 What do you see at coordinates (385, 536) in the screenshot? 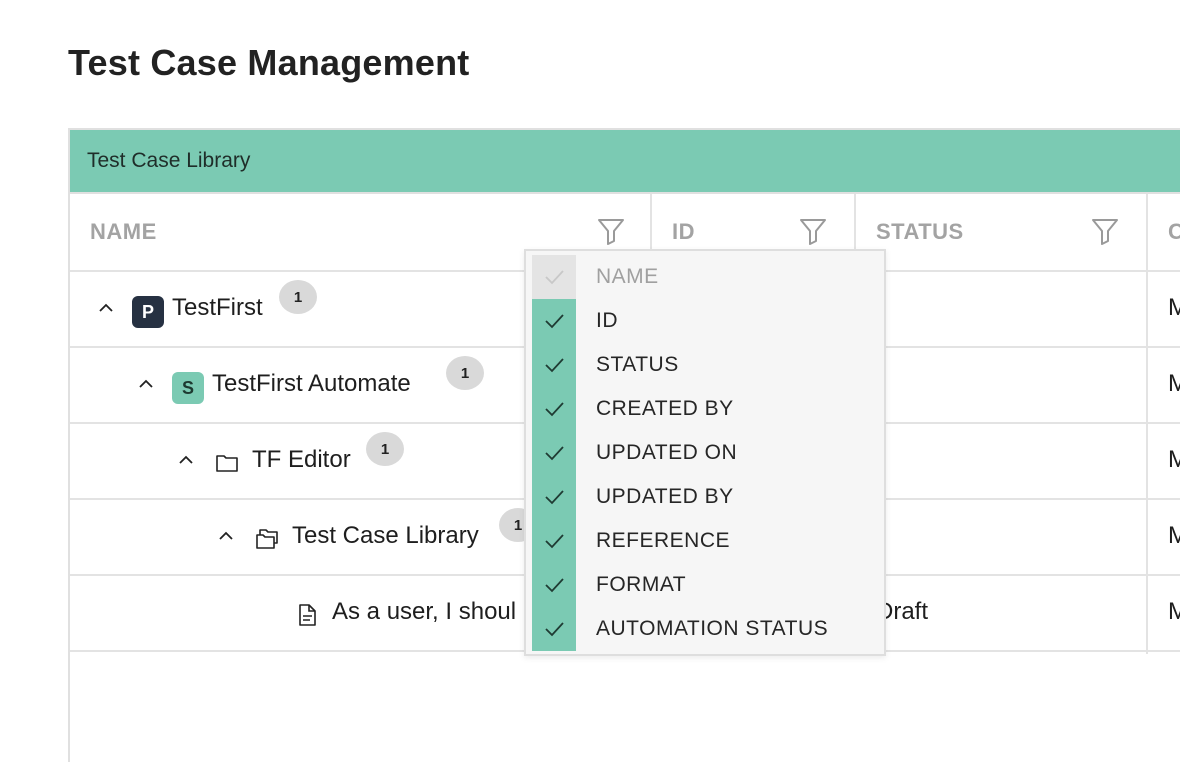
I see `row-name: Test Case Library` at bounding box center [385, 536].